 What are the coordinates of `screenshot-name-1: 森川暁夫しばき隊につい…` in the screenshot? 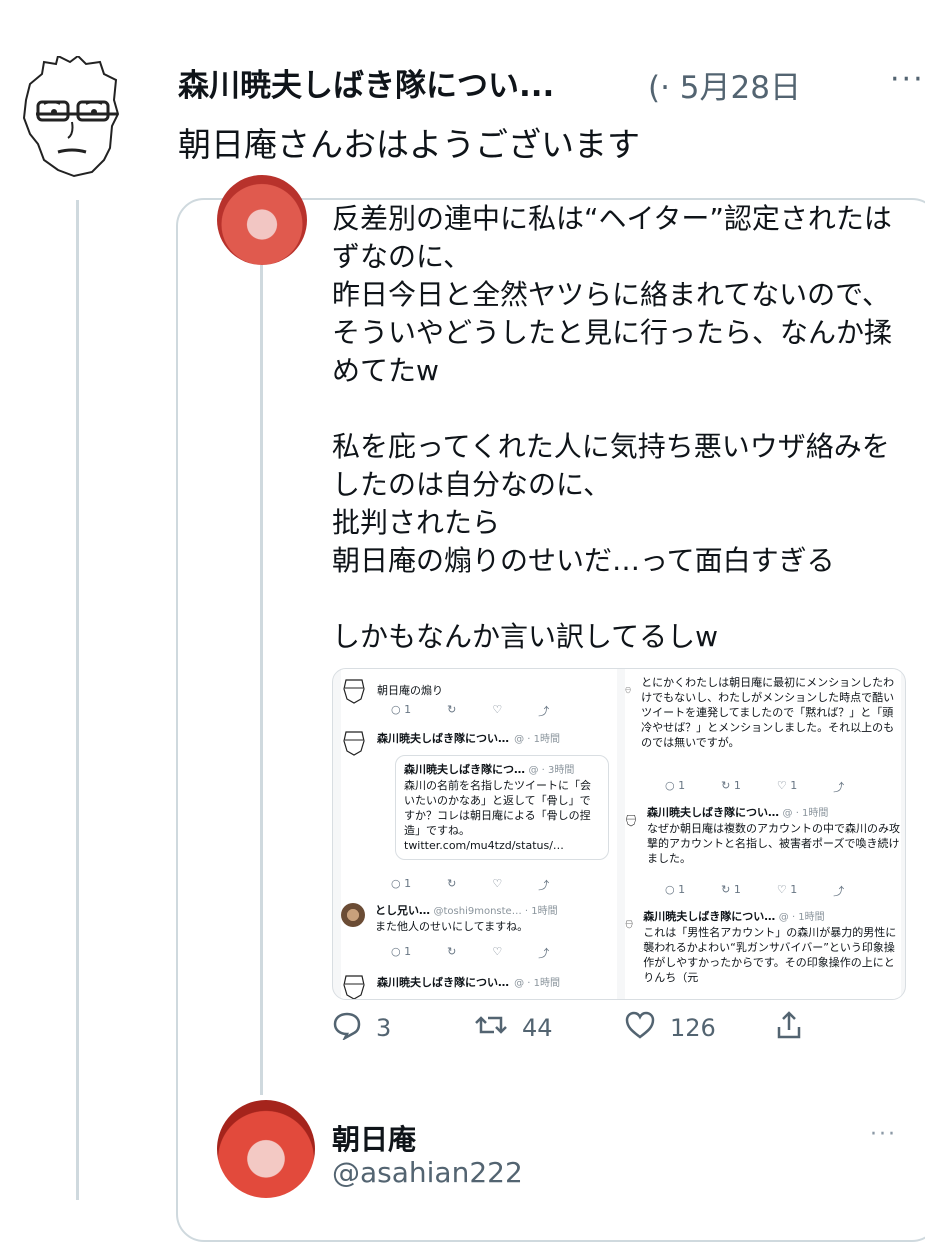 It's located at (443, 738).